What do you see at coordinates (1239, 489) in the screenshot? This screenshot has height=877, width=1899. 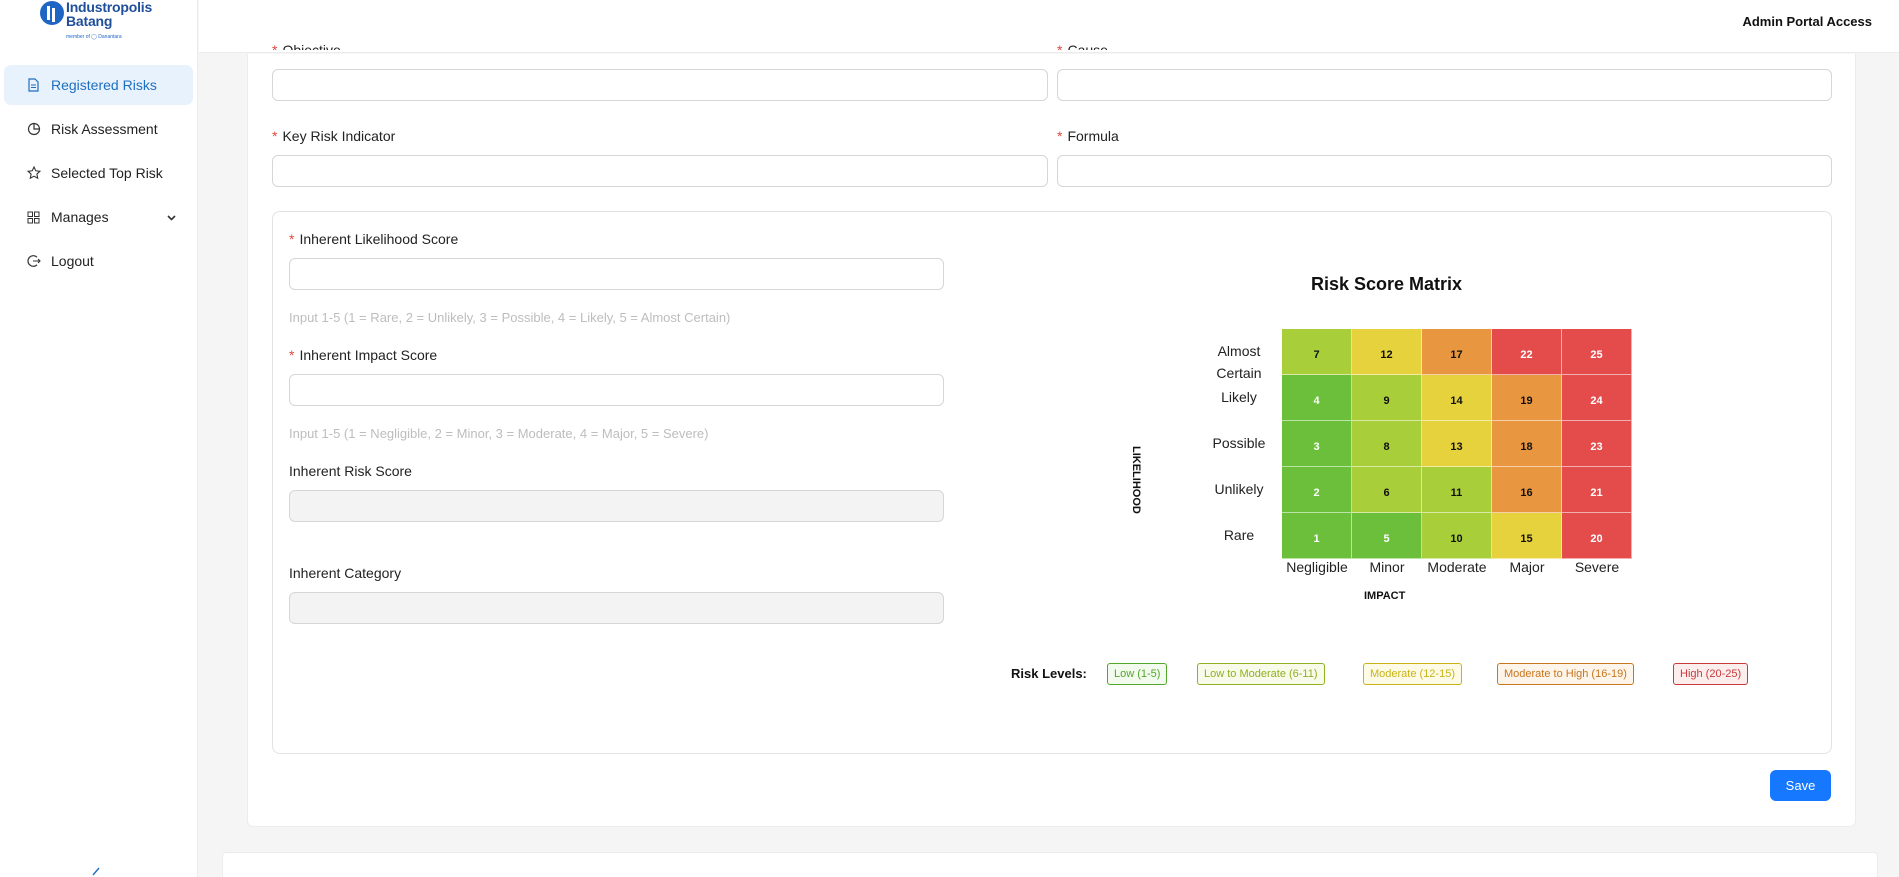 I see `likelihood-level-label: Unlikely` at bounding box center [1239, 489].